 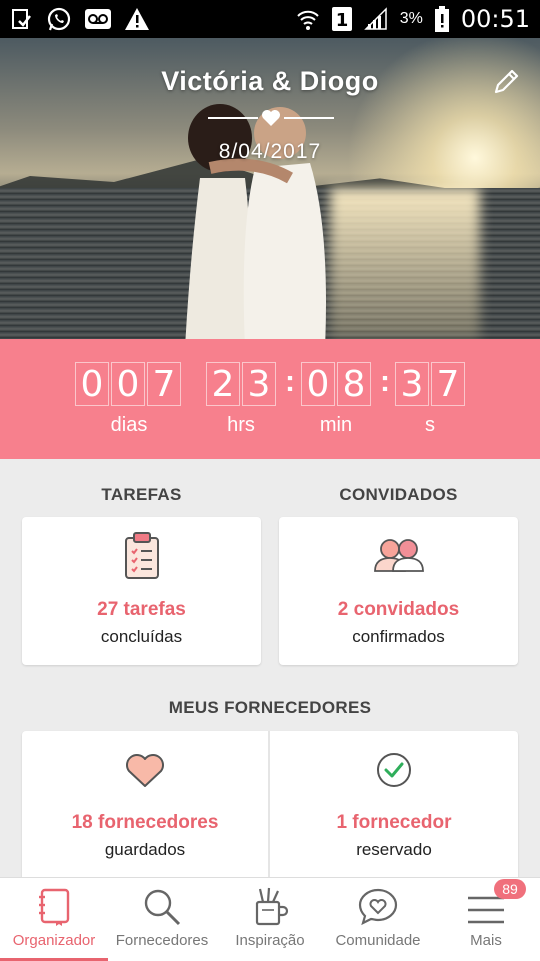 I want to click on wedding-countdown: 0 0 7 2 3 : 0 8 : 3 7 dias hrs min s, so click(x=270, y=399).